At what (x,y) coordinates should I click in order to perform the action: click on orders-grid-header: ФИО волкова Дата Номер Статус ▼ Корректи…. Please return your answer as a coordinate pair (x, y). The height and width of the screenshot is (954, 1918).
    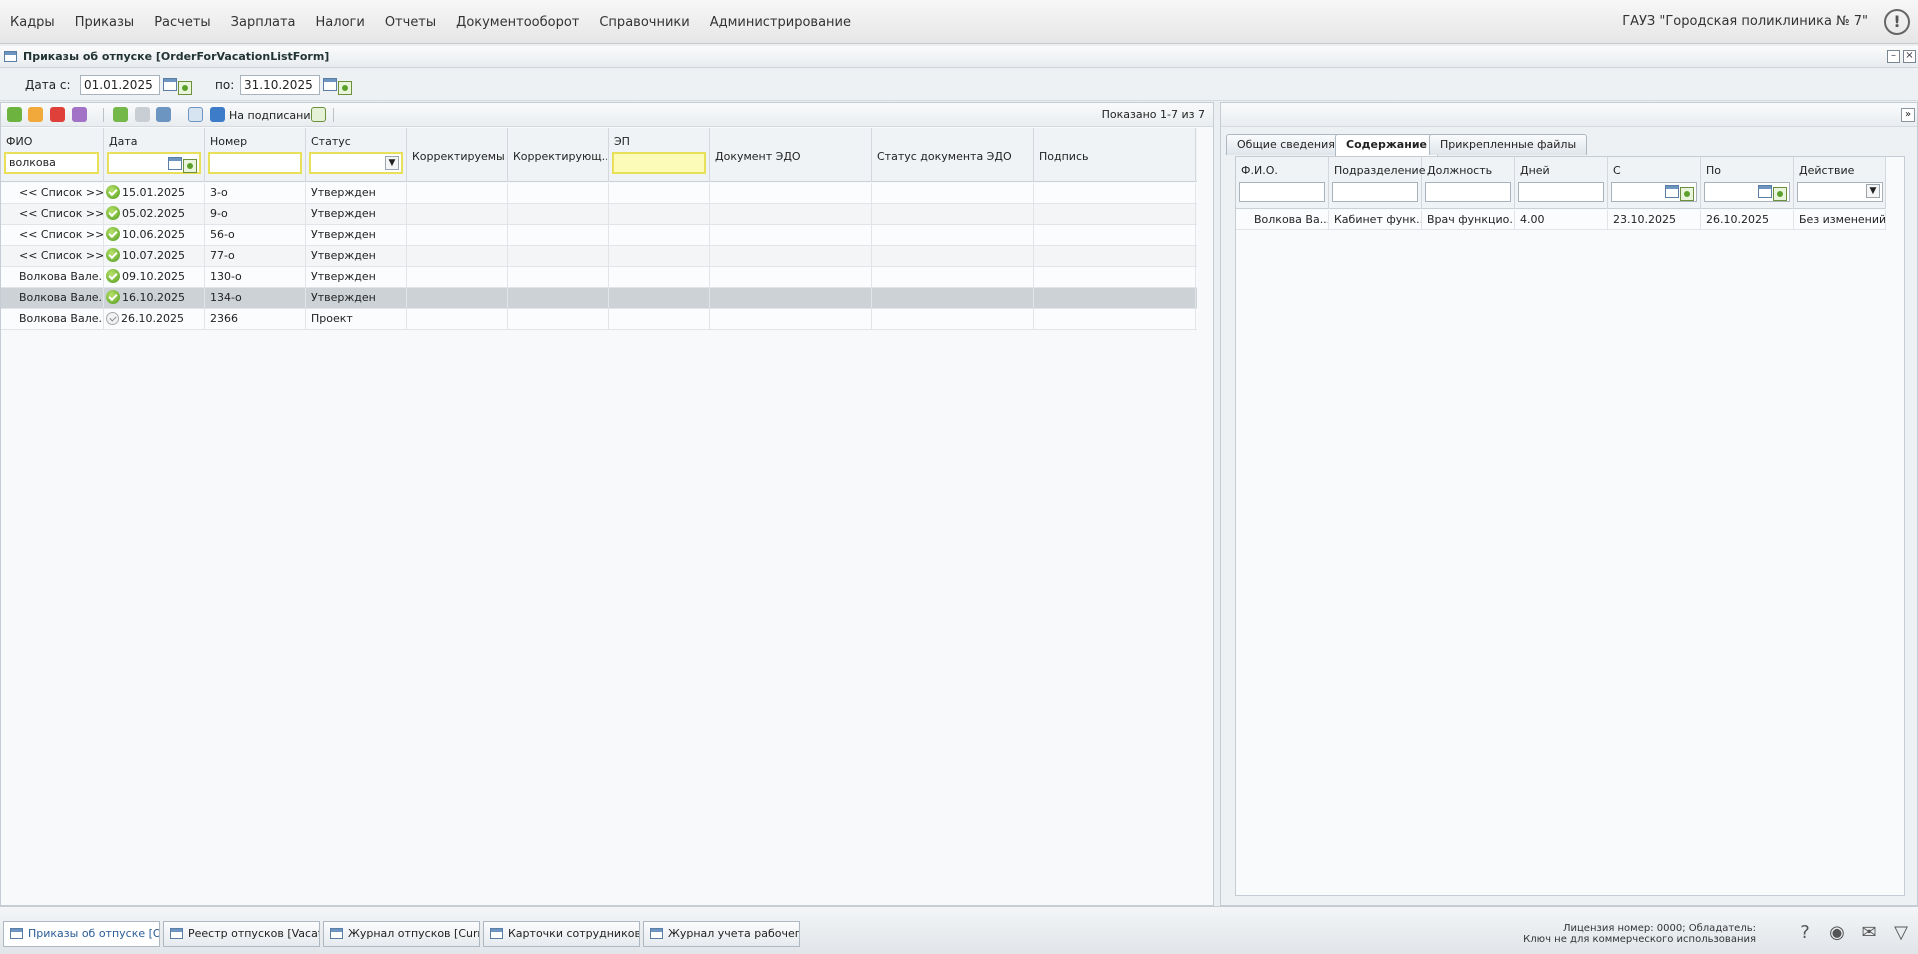
    Looking at the image, I should click on (599, 155).